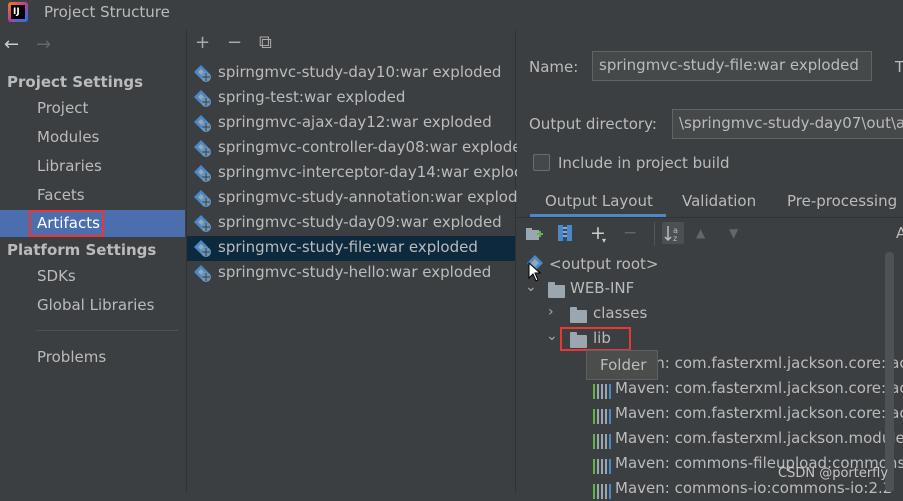  I want to click on artifact-list-item: springmvc-interceptor-day14:war exploc, so click(358, 173).